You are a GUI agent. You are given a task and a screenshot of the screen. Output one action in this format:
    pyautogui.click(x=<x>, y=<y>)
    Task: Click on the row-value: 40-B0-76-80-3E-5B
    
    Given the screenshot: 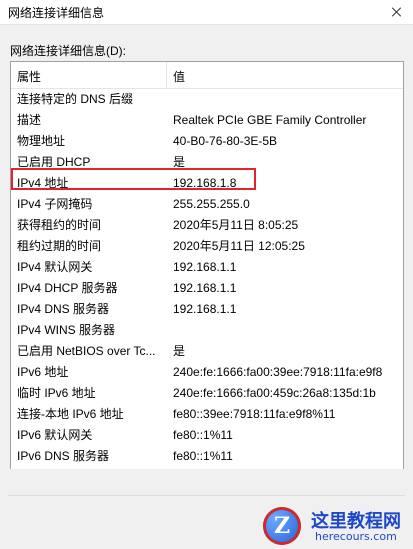 What is the action you would take?
    pyautogui.click(x=225, y=141)
    